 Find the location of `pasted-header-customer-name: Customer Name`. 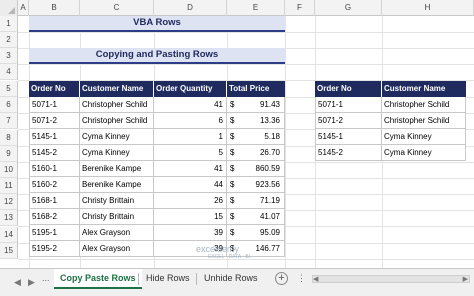

pasted-header-customer-name: Customer Name is located at coordinates (424, 89).